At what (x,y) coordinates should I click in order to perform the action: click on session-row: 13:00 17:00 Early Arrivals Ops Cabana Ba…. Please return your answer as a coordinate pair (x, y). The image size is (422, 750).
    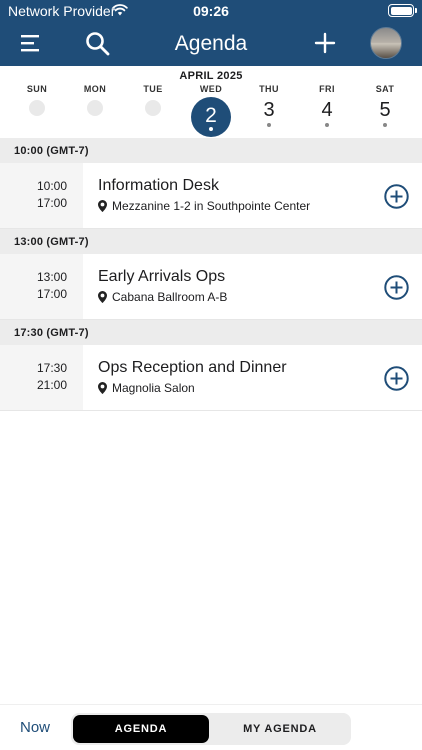
    Looking at the image, I should click on (211, 287).